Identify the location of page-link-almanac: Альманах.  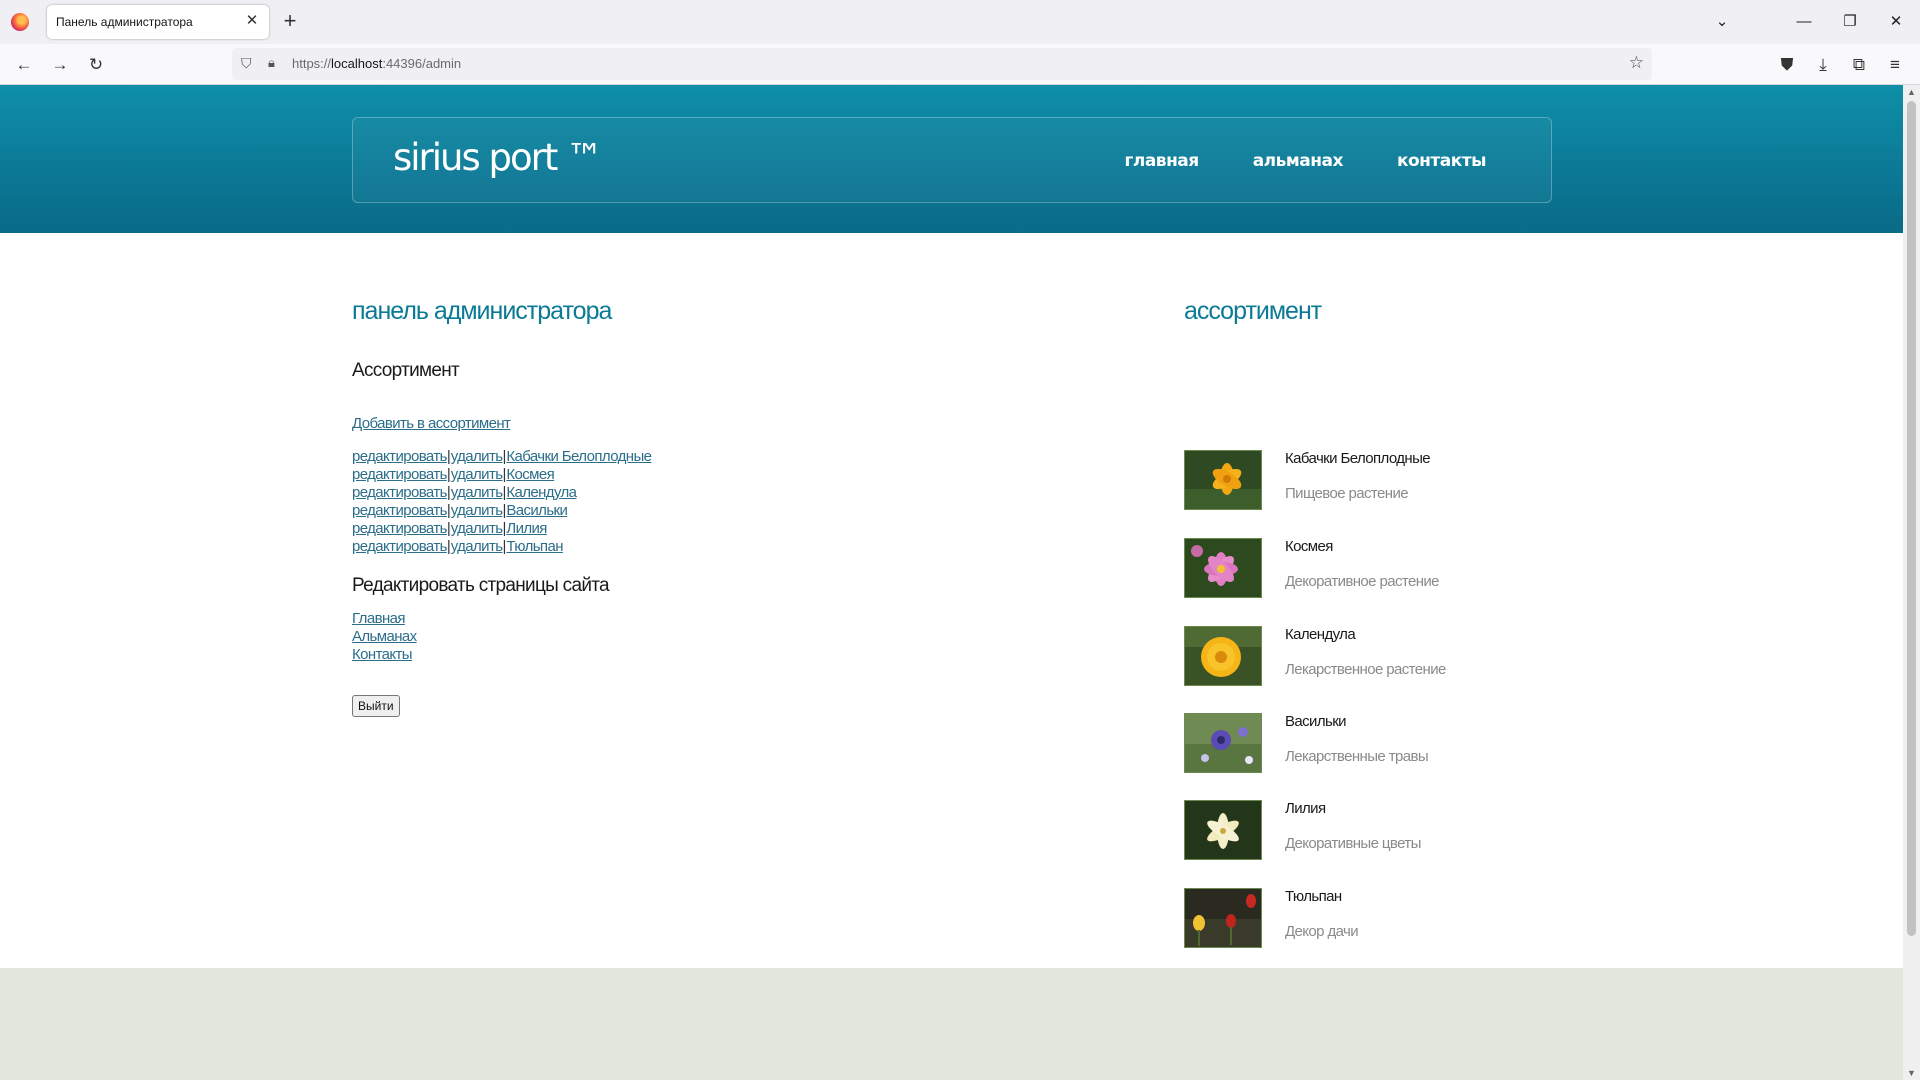
(384, 636).